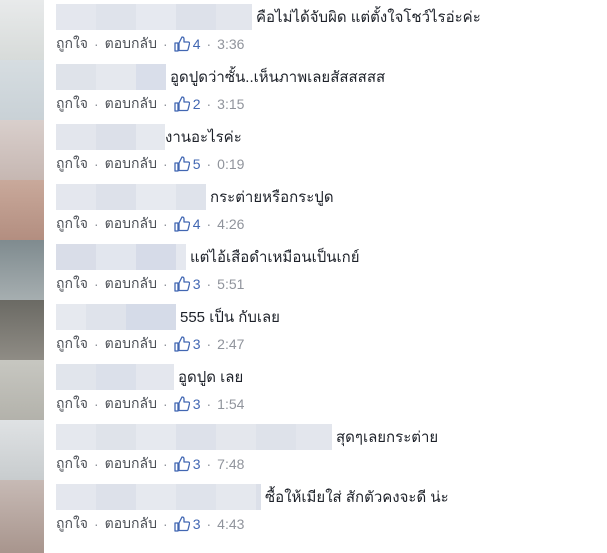  Describe the element at coordinates (368, 17) in the screenshot. I see `comment-text: คือไม่ได้จับผิด แต่ตั้งใจโชว์ไรอ่ะค่ะ` at that location.